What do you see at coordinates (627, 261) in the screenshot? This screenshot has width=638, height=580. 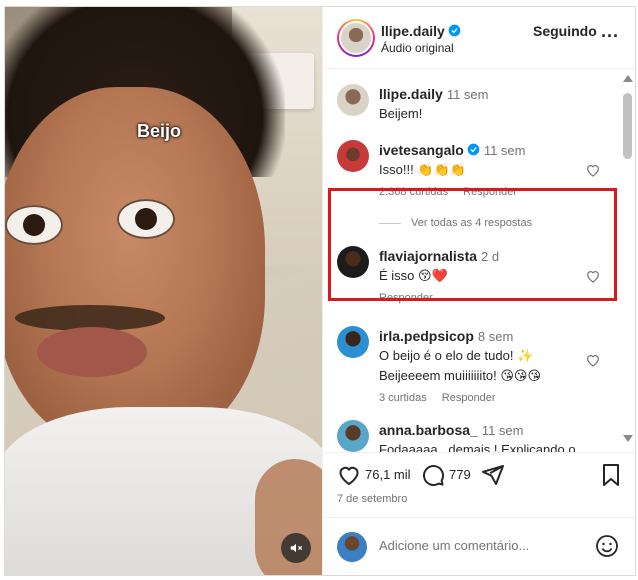 I see `comments-scrollbar` at bounding box center [627, 261].